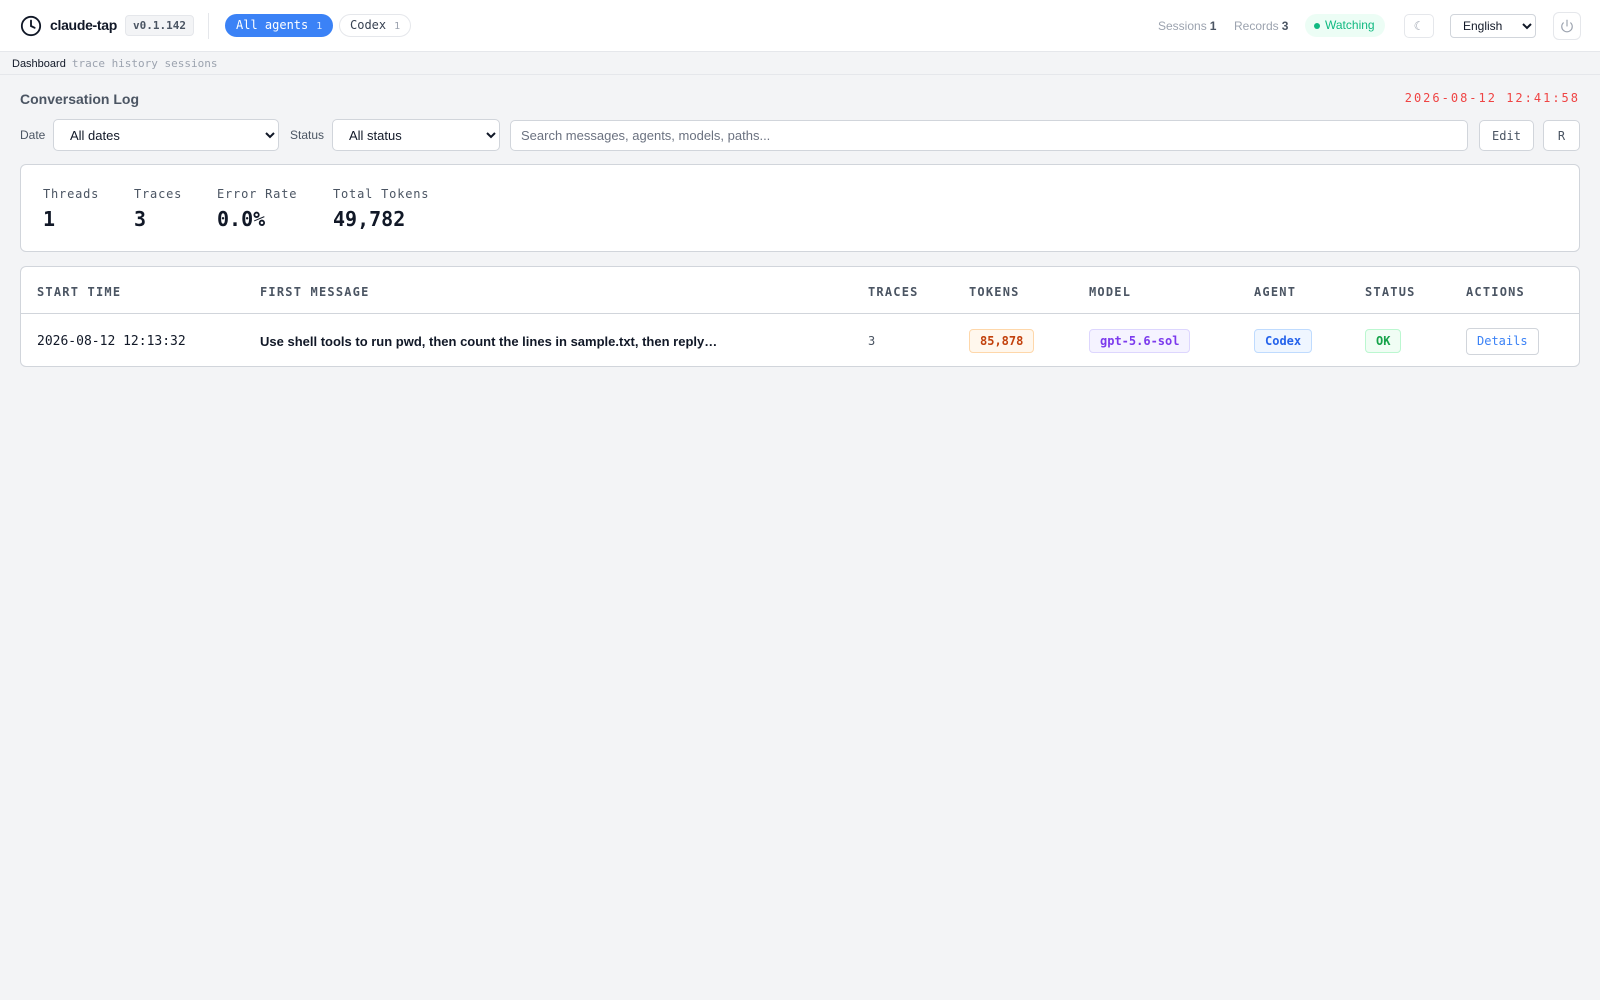 This screenshot has height=1000, width=1600. I want to click on version-badge: v0.1.142, so click(159, 25).